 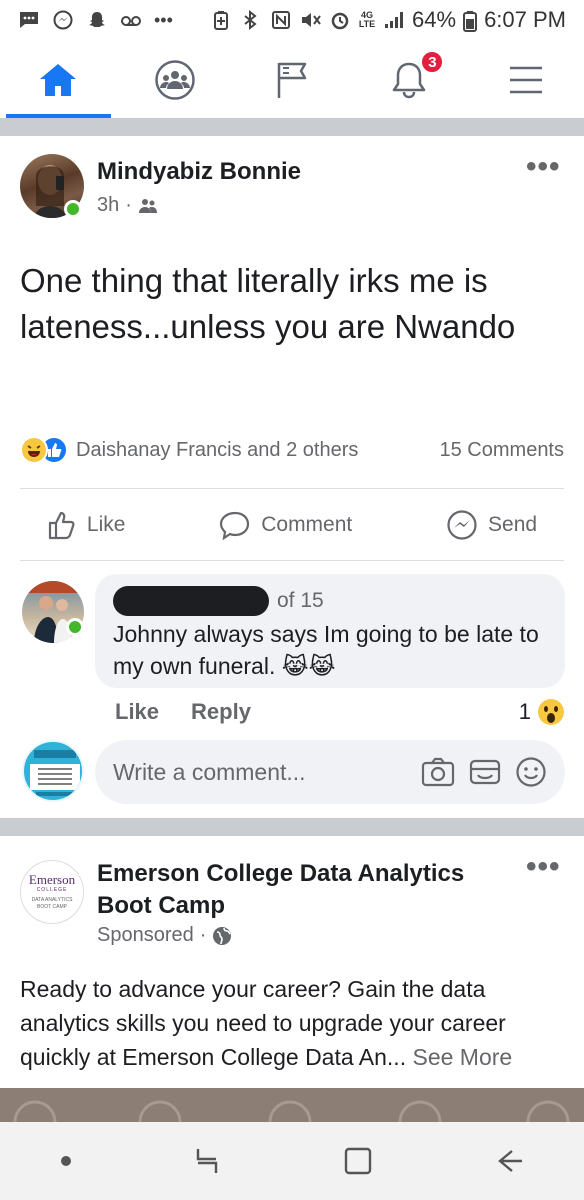 What do you see at coordinates (408, 80) in the screenshot?
I see `tab-notifications: 3` at bounding box center [408, 80].